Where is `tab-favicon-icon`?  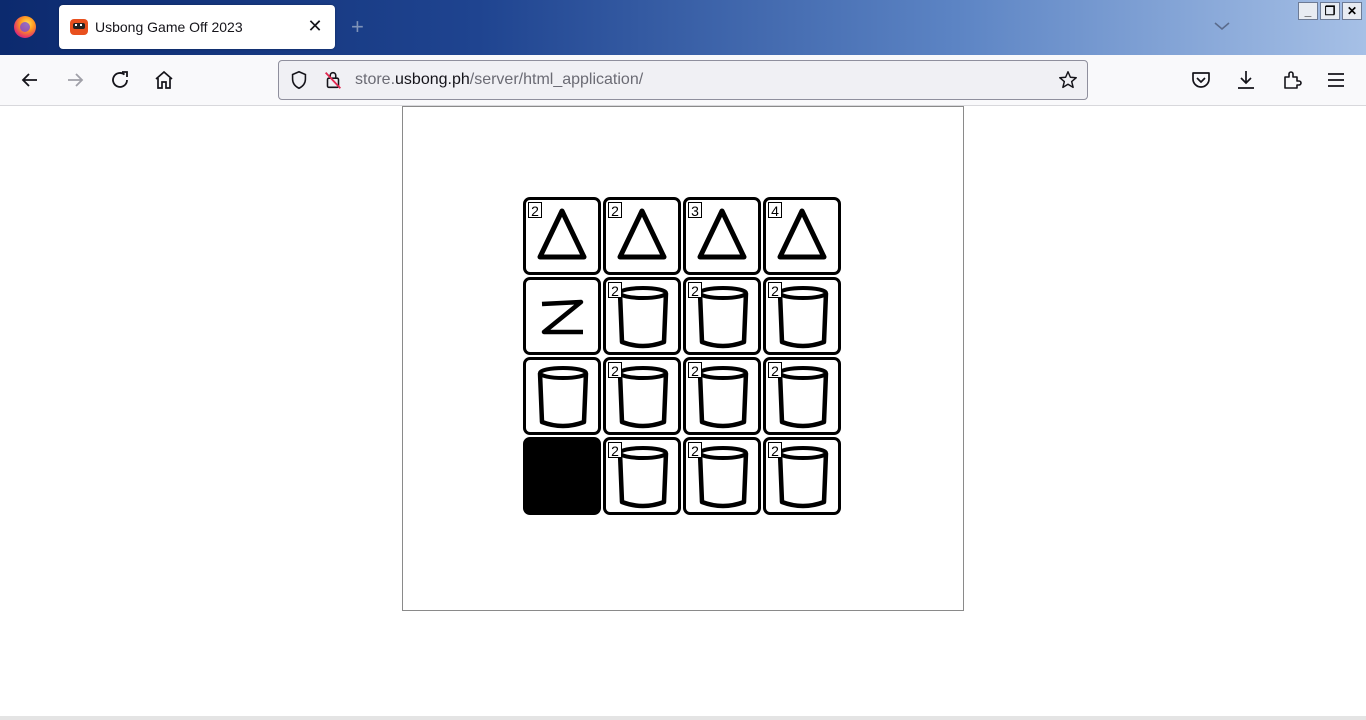
tab-favicon-icon is located at coordinates (79, 27).